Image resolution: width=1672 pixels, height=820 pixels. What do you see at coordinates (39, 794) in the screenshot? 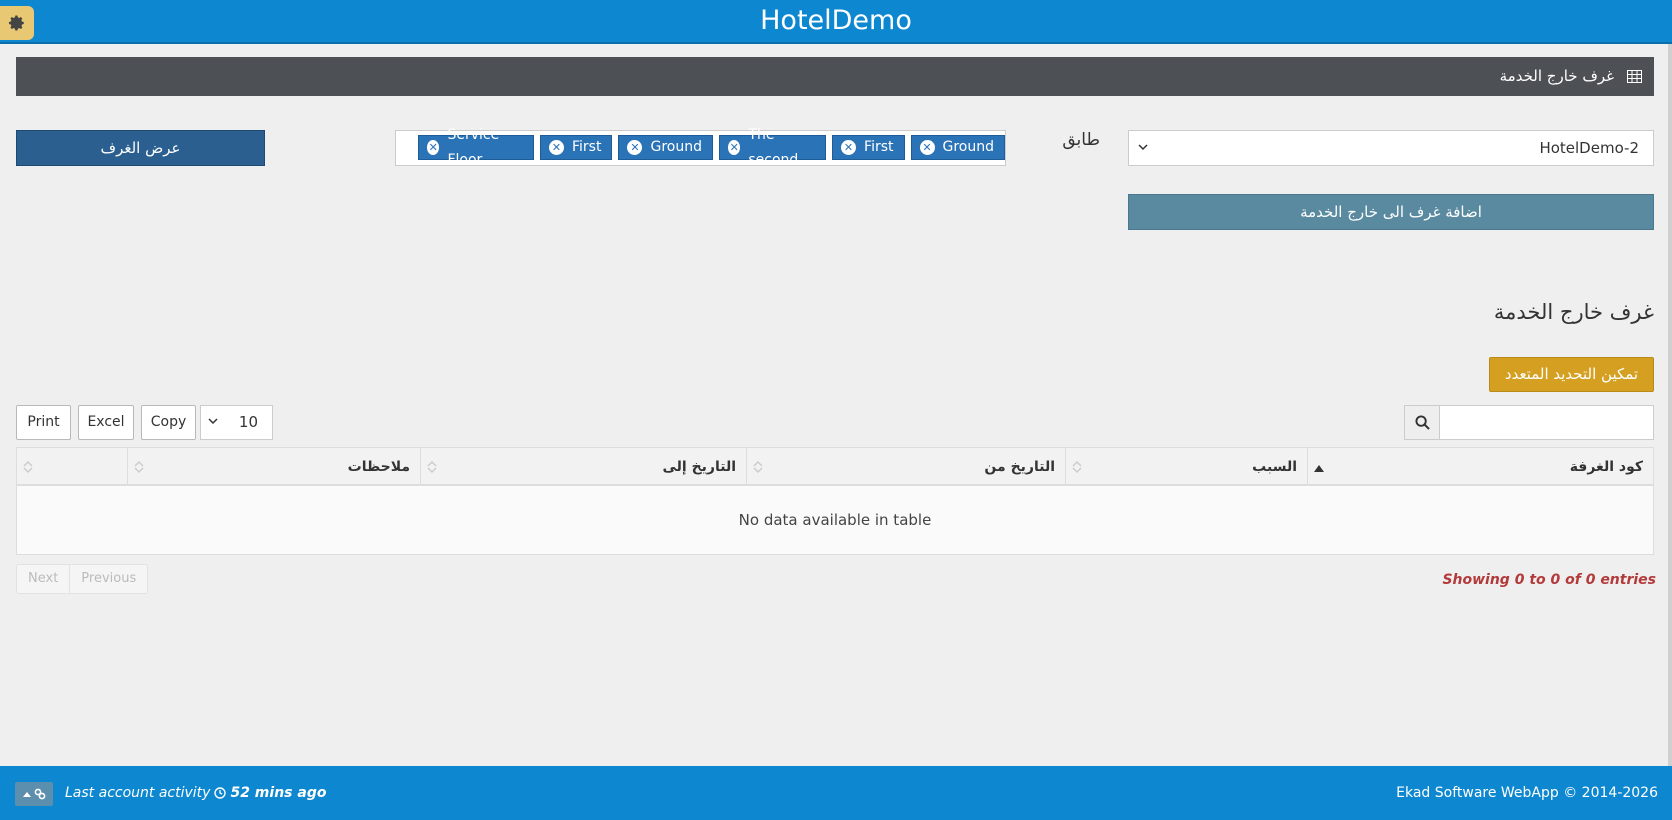
I see `link-icon` at bounding box center [39, 794].